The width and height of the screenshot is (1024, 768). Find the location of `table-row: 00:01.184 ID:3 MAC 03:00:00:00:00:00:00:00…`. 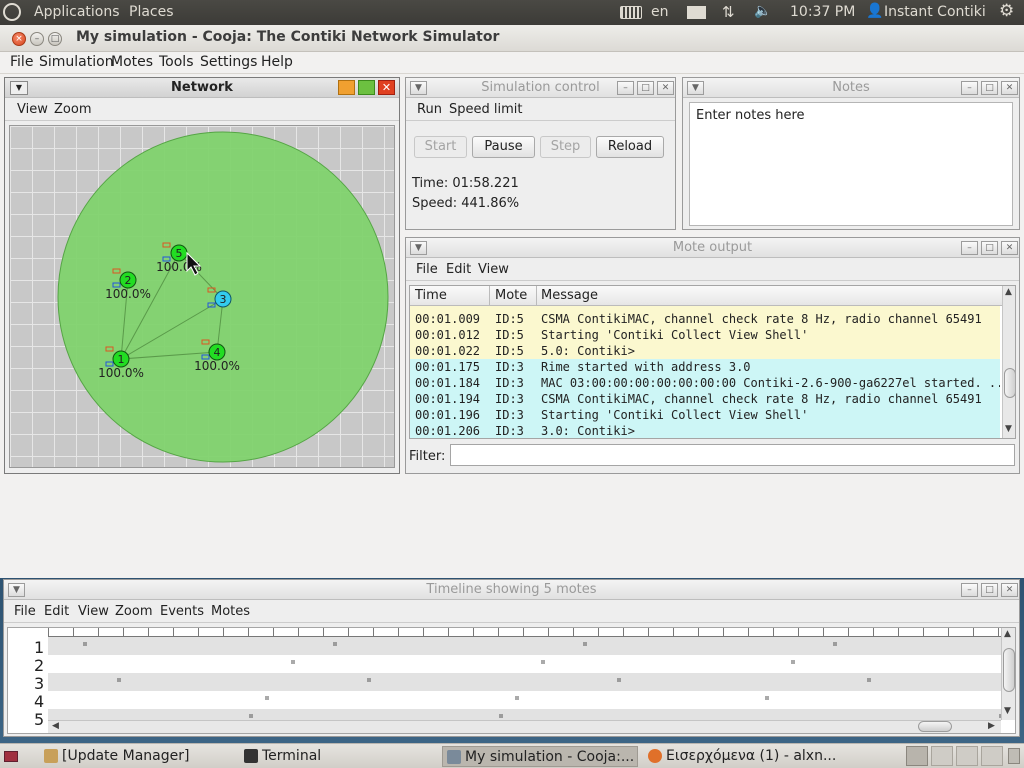

table-row: 00:01.184 ID:3 MAC 03:00:00:00:00:00:00:00… is located at coordinates (705, 383).